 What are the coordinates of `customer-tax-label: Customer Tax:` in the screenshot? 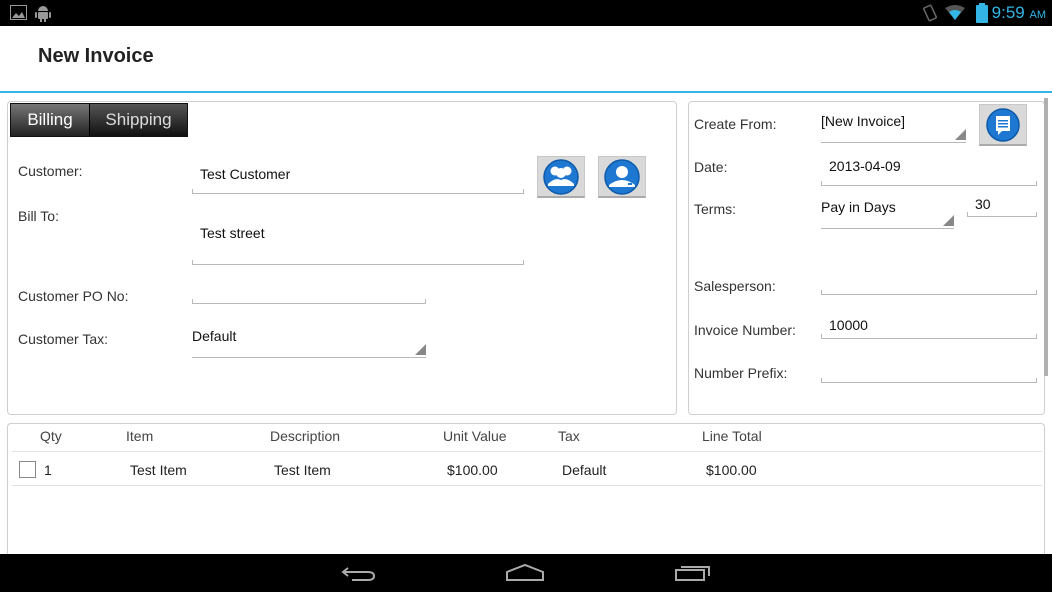 It's located at (63, 339).